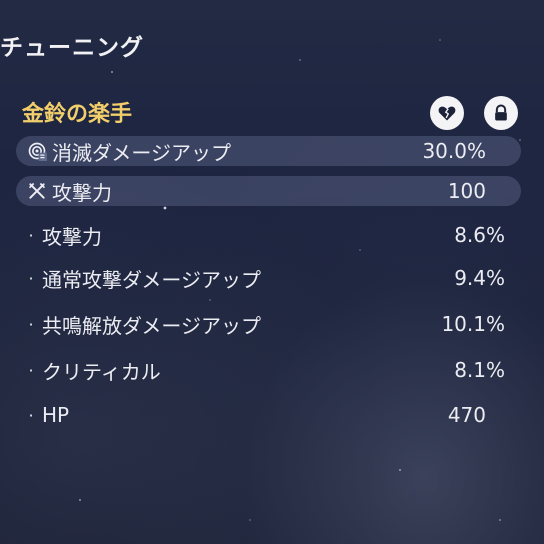 This screenshot has height=544, width=544. What do you see at coordinates (72, 236) in the screenshot?
I see `sub-stat-label: 攻撃力` at bounding box center [72, 236].